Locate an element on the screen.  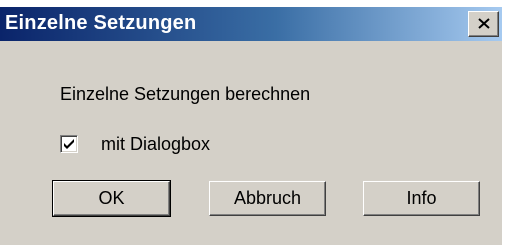
checkmark-icon is located at coordinates (69, 144).